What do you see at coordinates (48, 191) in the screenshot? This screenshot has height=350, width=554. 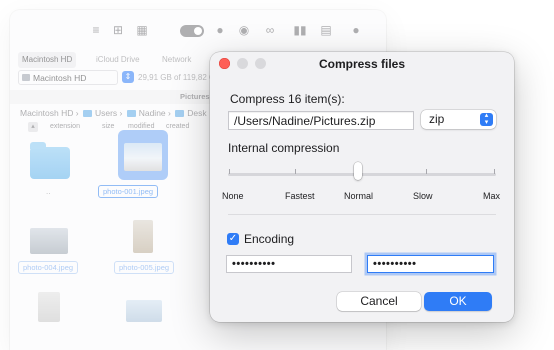 I see `item-name: ..` at bounding box center [48, 191].